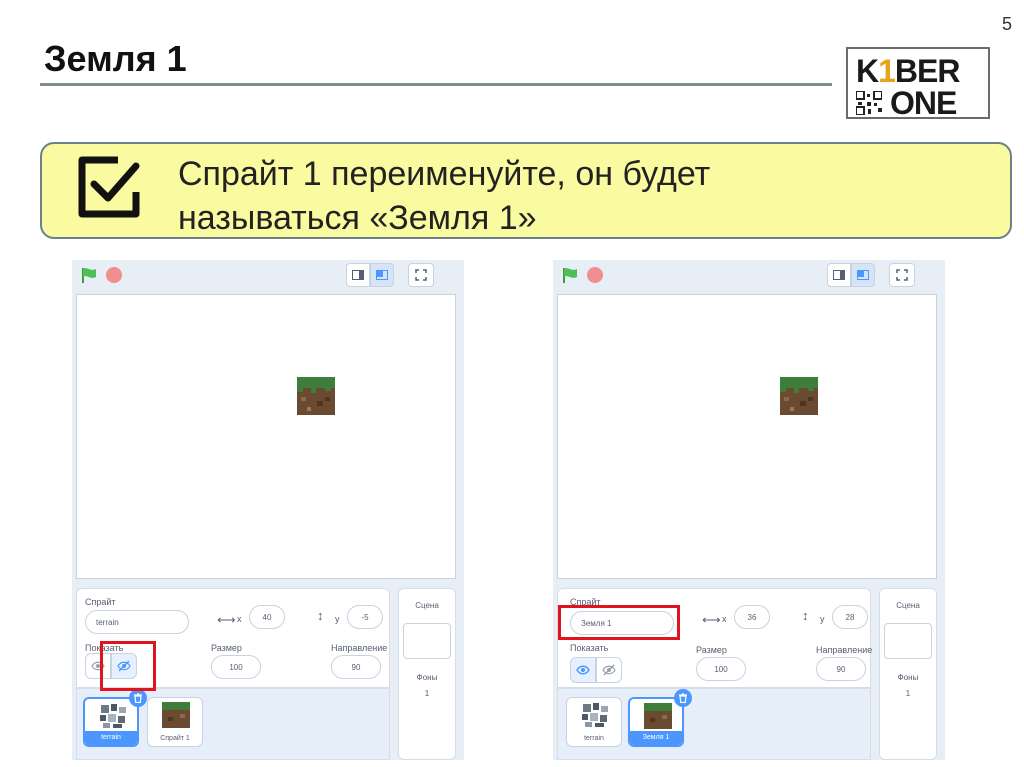  Describe the element at coordinates (267, 617) in the screenshot. I see `x-position-input: 40` at that location.